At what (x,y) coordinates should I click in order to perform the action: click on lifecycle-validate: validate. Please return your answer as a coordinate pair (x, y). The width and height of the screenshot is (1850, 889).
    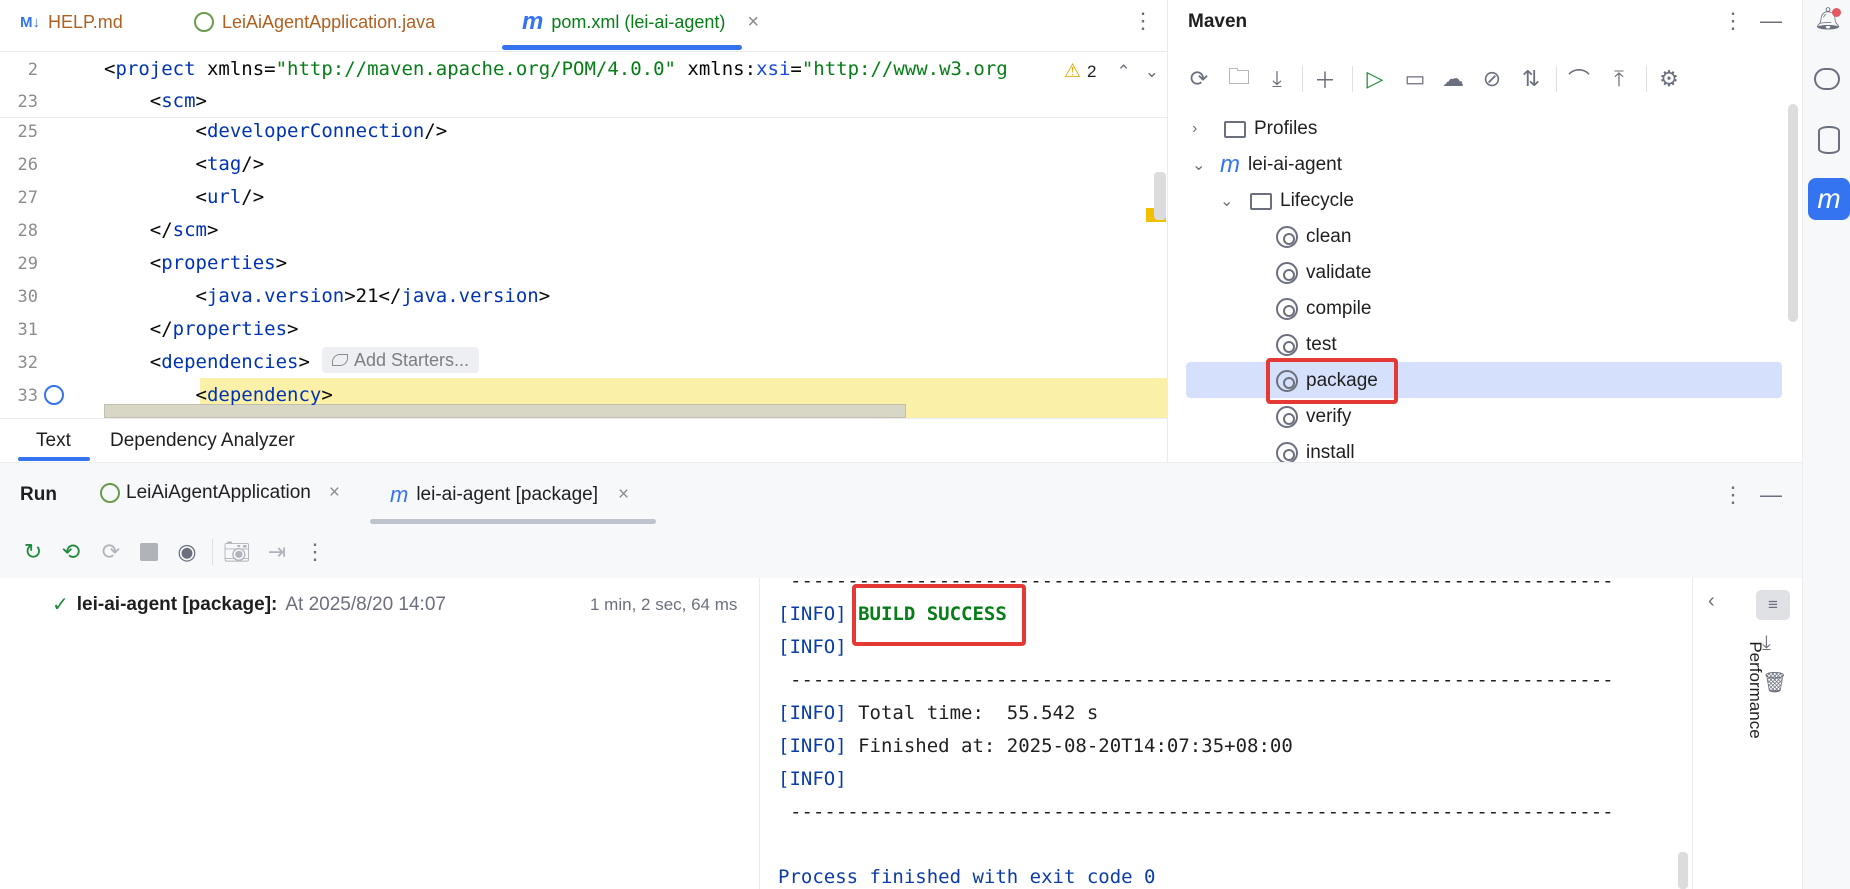
    Looking at the image, I should click on (1324, 273).